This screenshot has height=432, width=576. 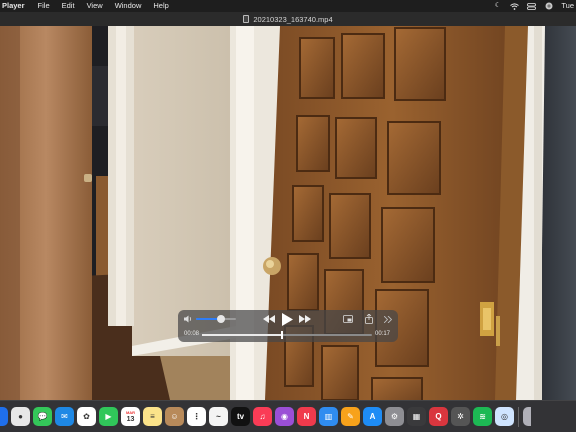 What do you see at coordinates (242, 335) in the screenshot?
I see `scrub-bar-progress` at bounding box center [242, 335].